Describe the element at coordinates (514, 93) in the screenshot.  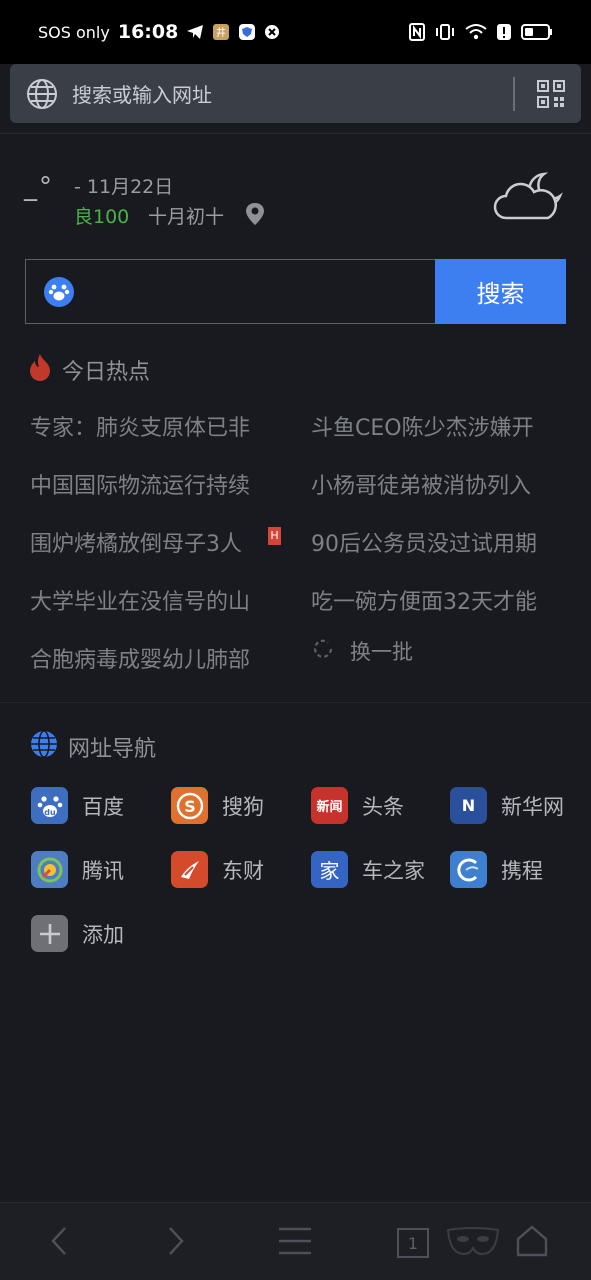
I see `divider` at that location.